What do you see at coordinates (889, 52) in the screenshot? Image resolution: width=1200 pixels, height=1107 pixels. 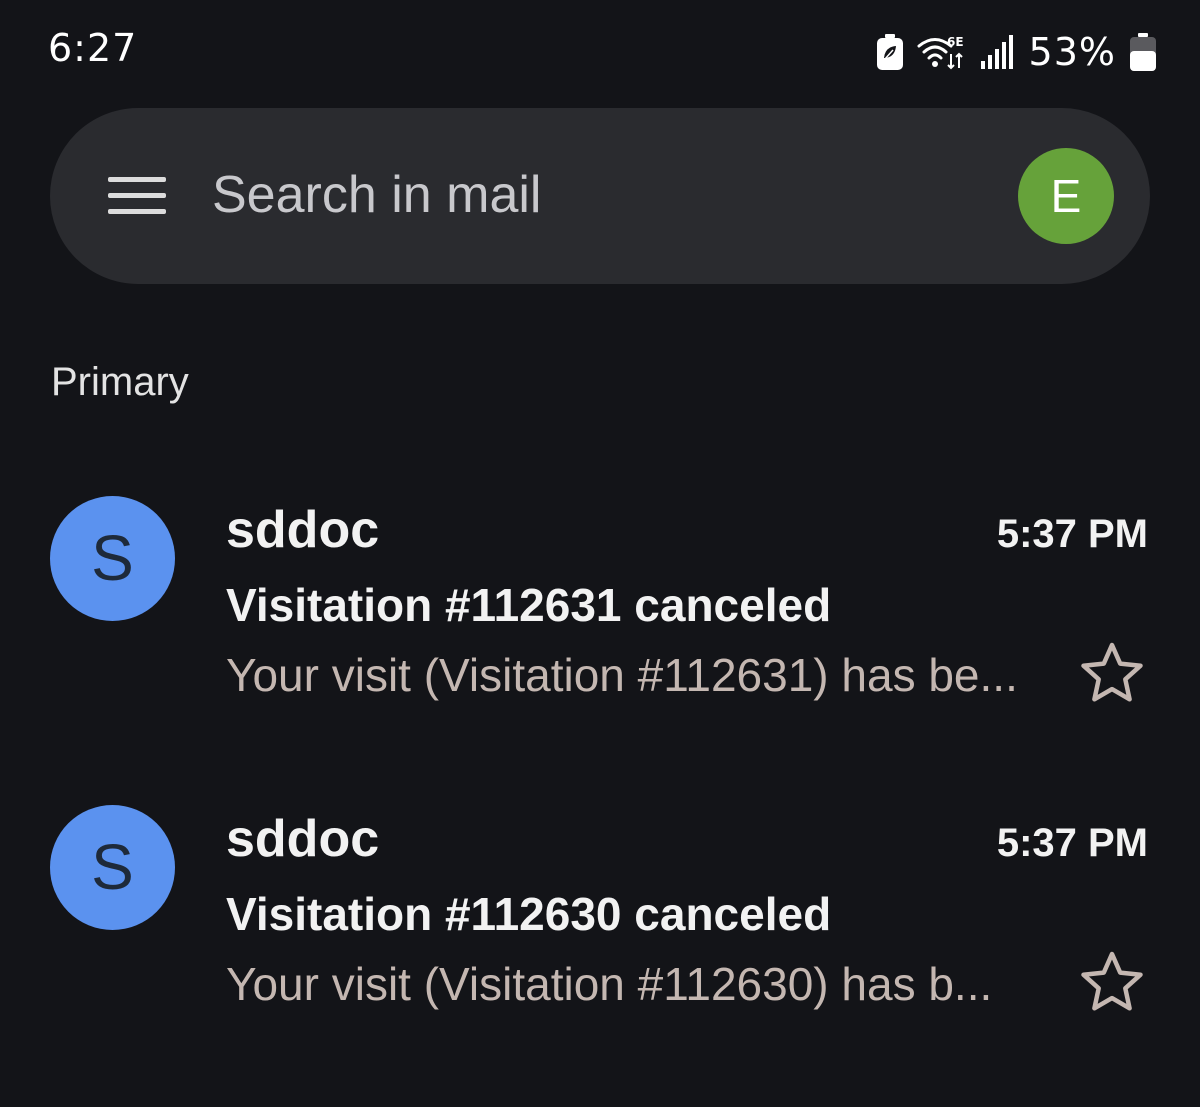 I see `battery-saver-icon` at bounding box center [889, 52].